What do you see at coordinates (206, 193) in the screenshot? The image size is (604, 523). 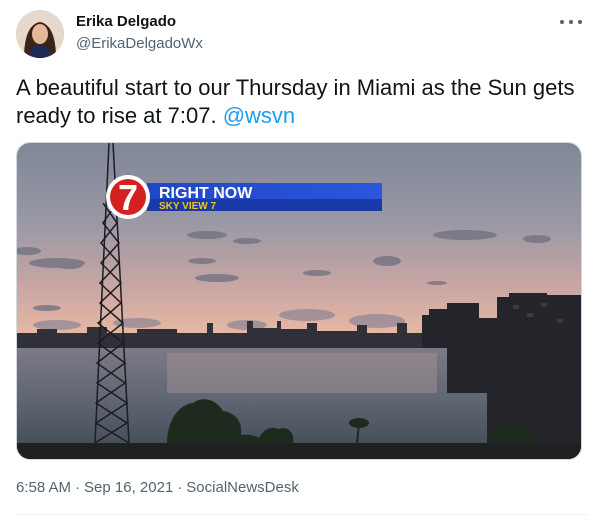 I see `overlay-title: RIGHT NOW` at bounding box center [206, 193].